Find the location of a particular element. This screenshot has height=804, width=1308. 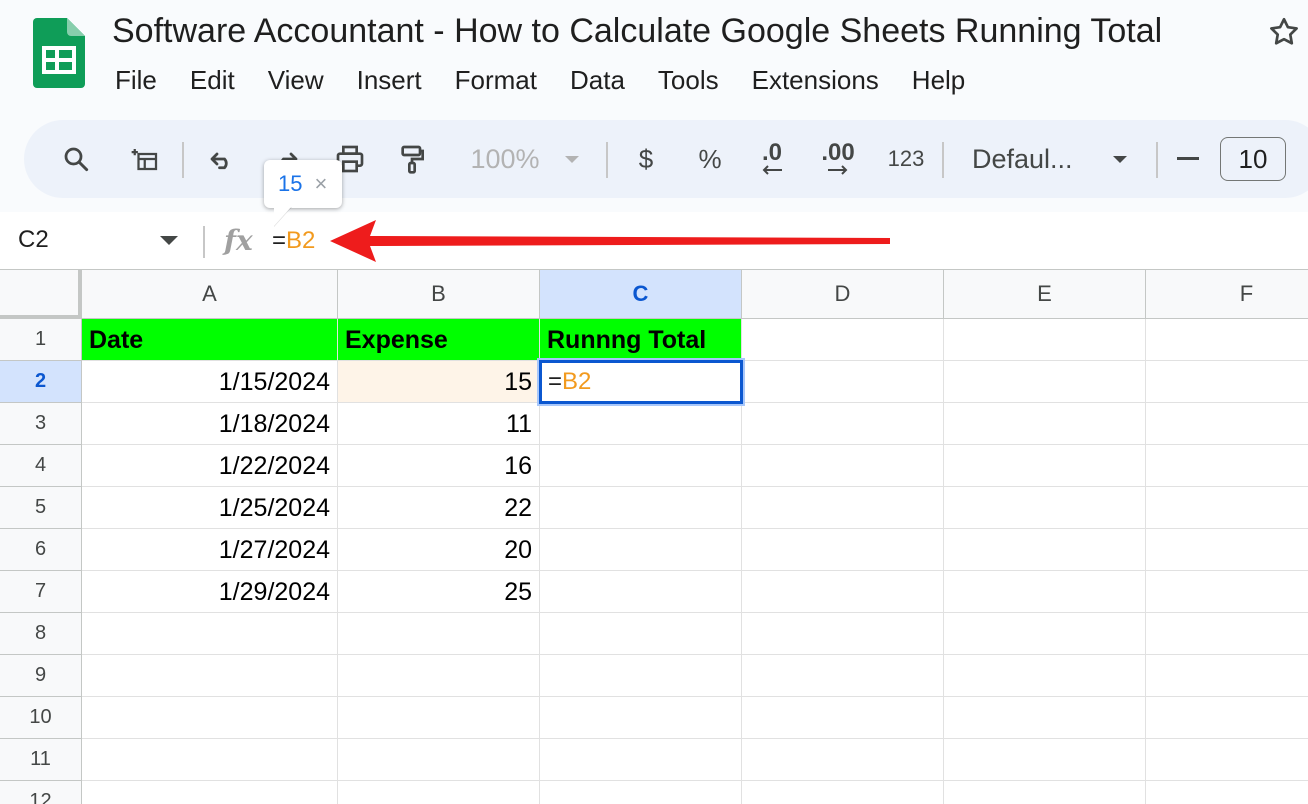

cell-f1 is located at coordinates (1227, 340).